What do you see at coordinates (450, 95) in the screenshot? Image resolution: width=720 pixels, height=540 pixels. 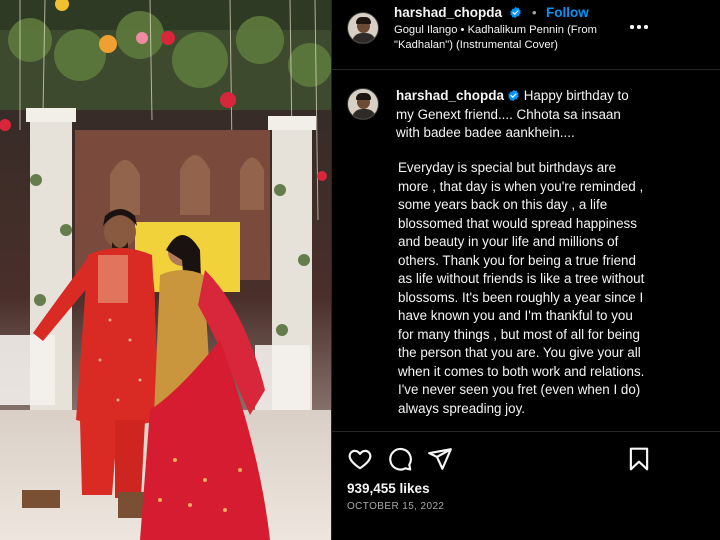 I see `caption-username: harshad_chopda` at bounding box center [450, 95].